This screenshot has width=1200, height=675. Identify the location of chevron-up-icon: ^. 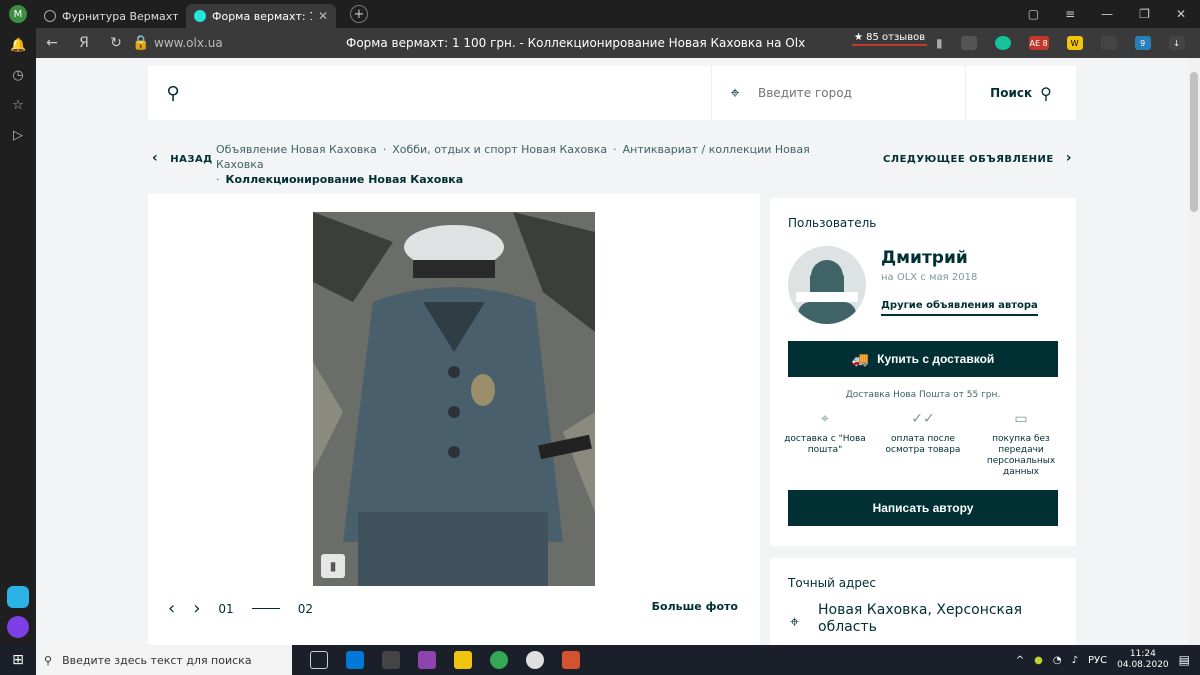
(1020, 660).